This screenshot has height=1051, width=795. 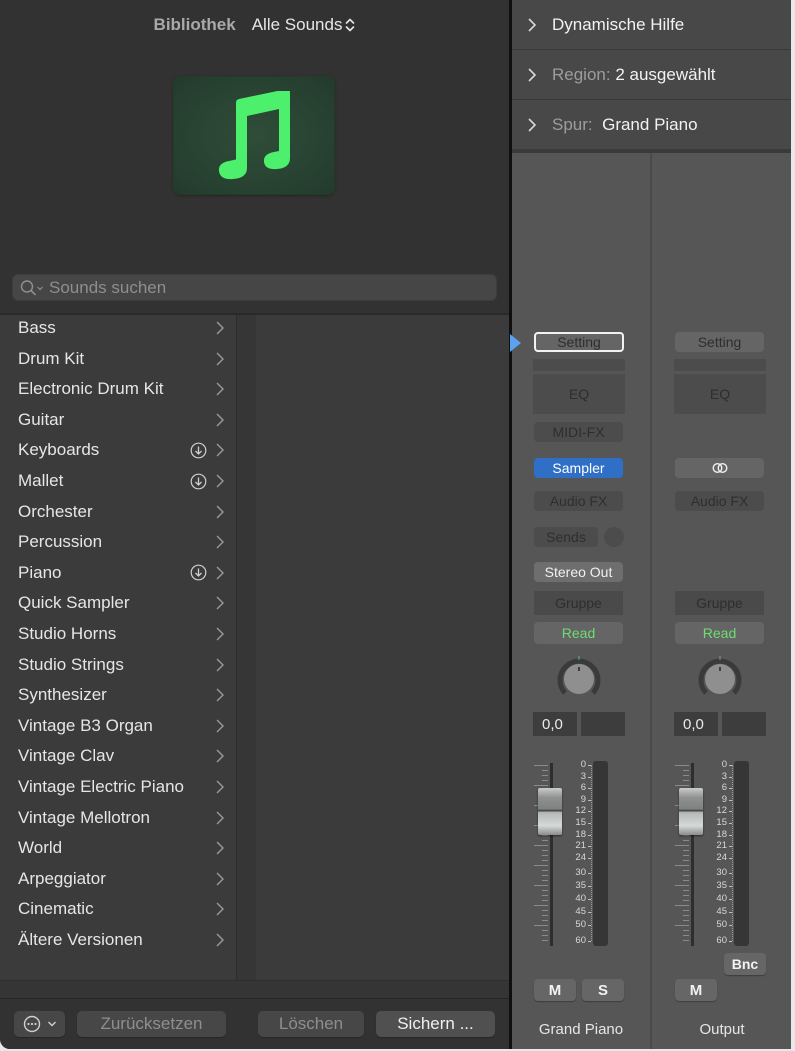 I want to click on category-item: Vintage Mellotron, so click(x=118, y=818).